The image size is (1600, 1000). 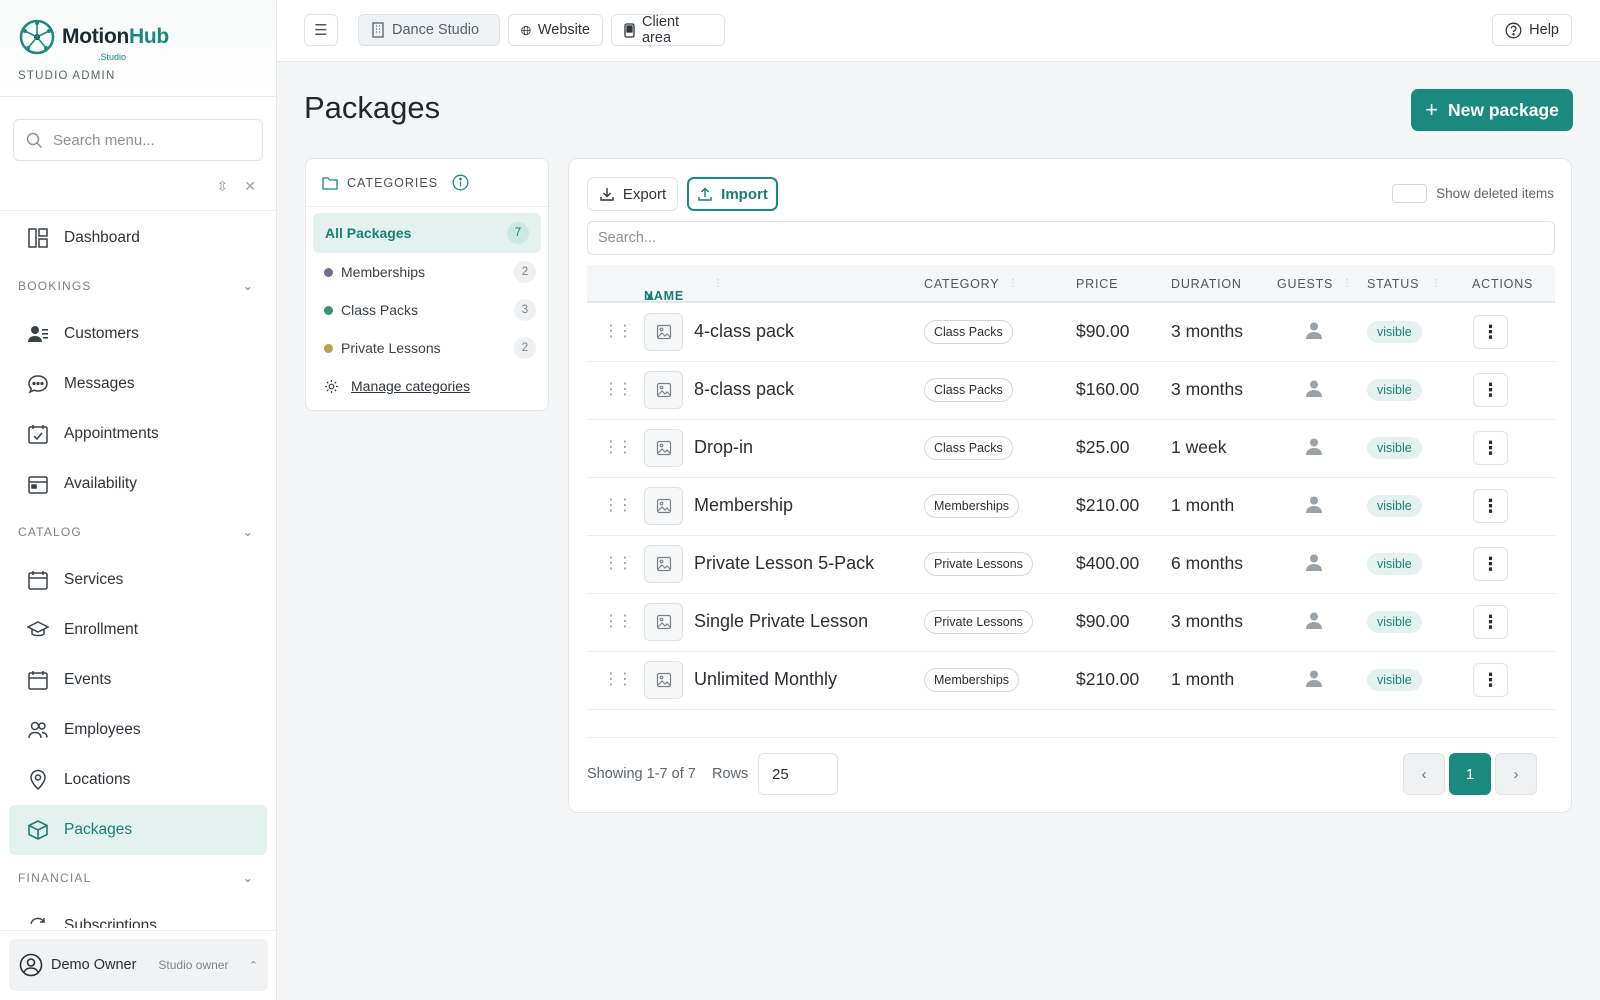 I want to click on sidebar-item-services: Services, so click(x=138, y=580).